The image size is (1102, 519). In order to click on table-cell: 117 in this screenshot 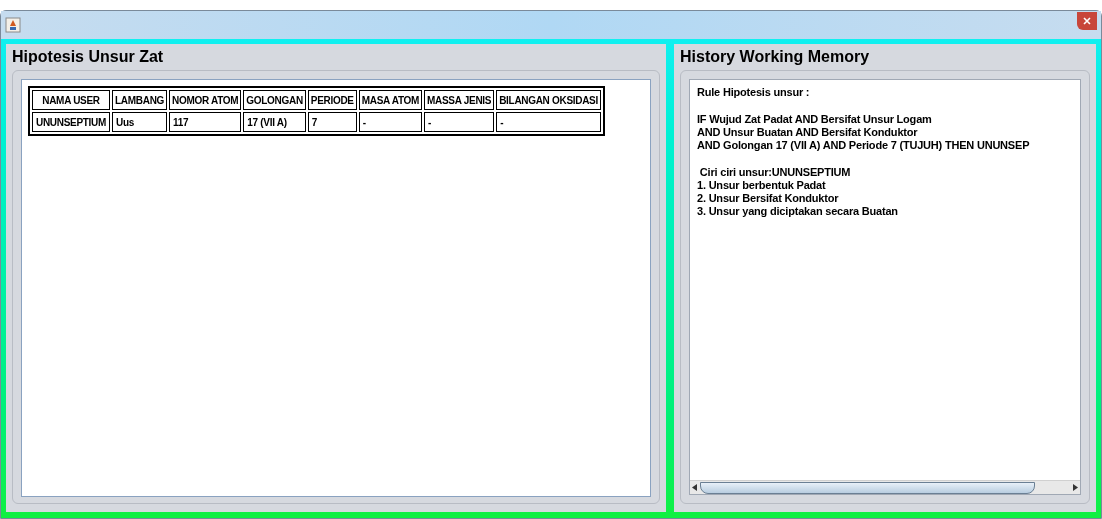, I will do `click(205, 122)`.